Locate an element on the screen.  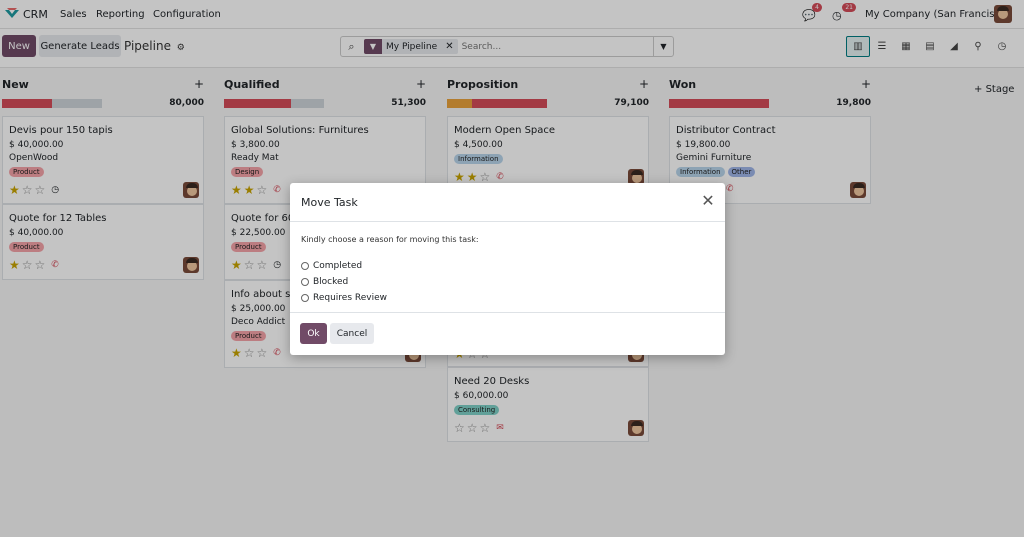
close-icon: ✕ is located at coordinates (708, 201).